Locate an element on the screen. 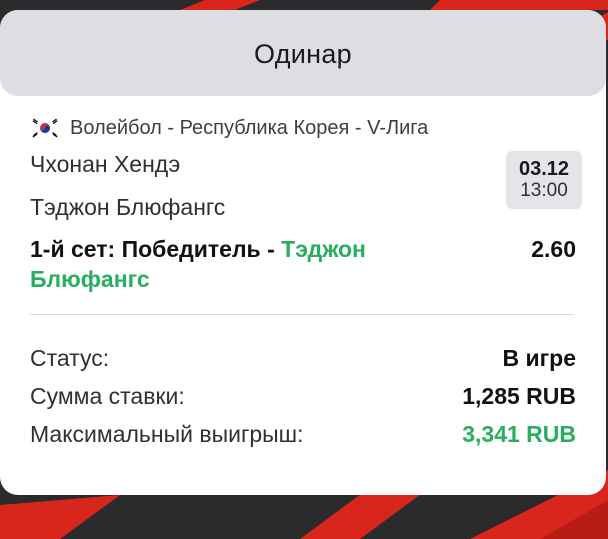 Image resolution: width=608 pixels, height=539 pixels. event-time: 13:00 is located at coordinates (544, 190).